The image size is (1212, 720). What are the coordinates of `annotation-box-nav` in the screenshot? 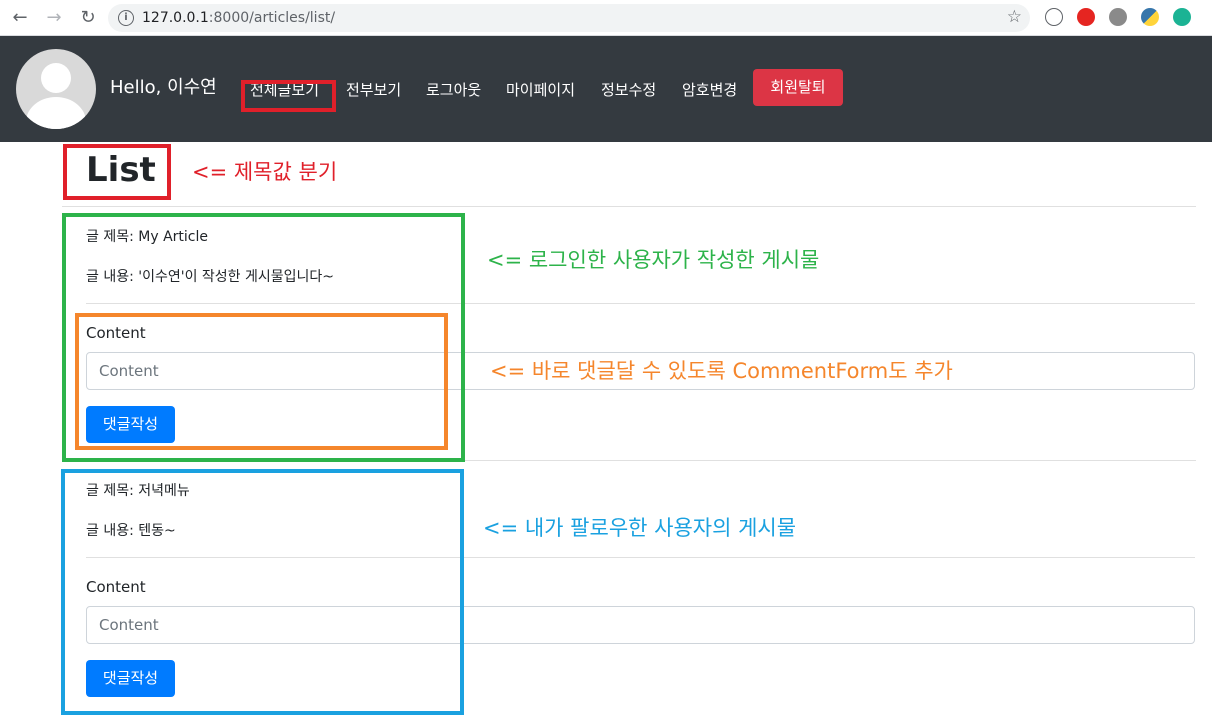 It's located at (288, 96).